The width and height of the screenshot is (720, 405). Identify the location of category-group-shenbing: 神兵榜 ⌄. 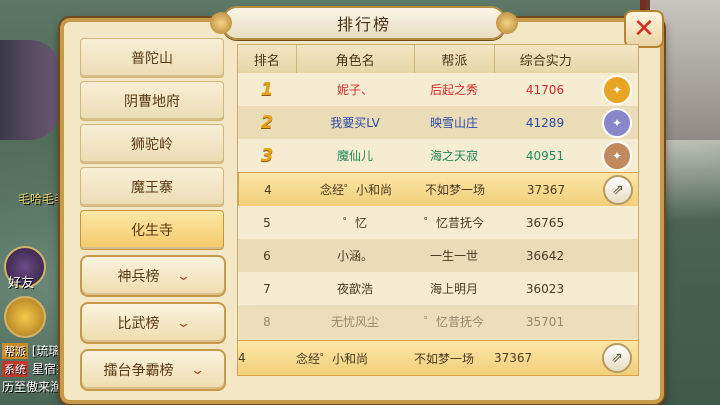
(153, 276).